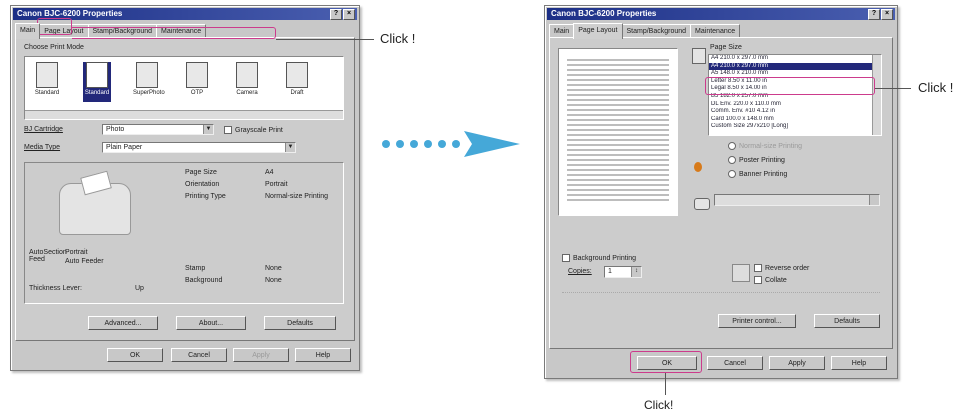 The image size is (977, 420). I want to click on left-dialog-title: Canon BJC-6200 Properties, so click(70, 13).